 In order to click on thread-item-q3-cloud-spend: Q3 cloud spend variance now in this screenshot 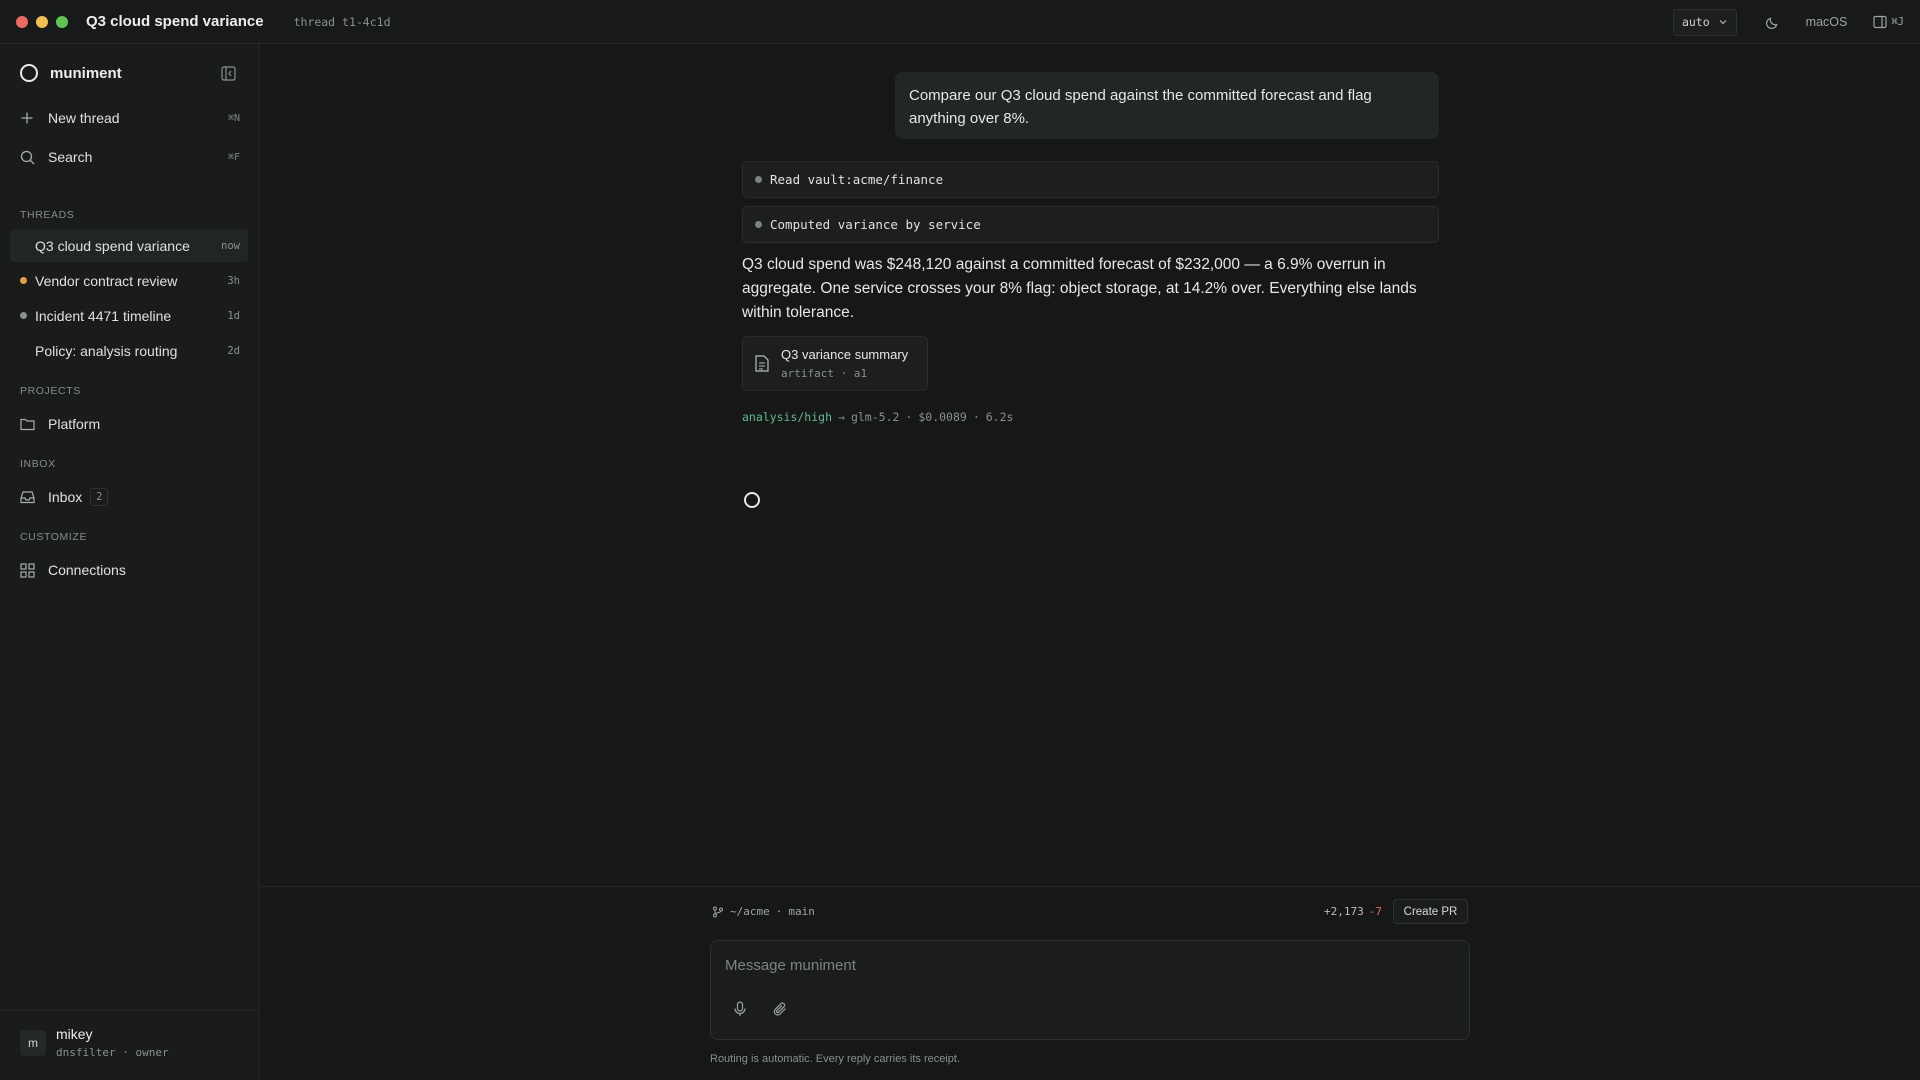, I will do `click(129, 245)`.